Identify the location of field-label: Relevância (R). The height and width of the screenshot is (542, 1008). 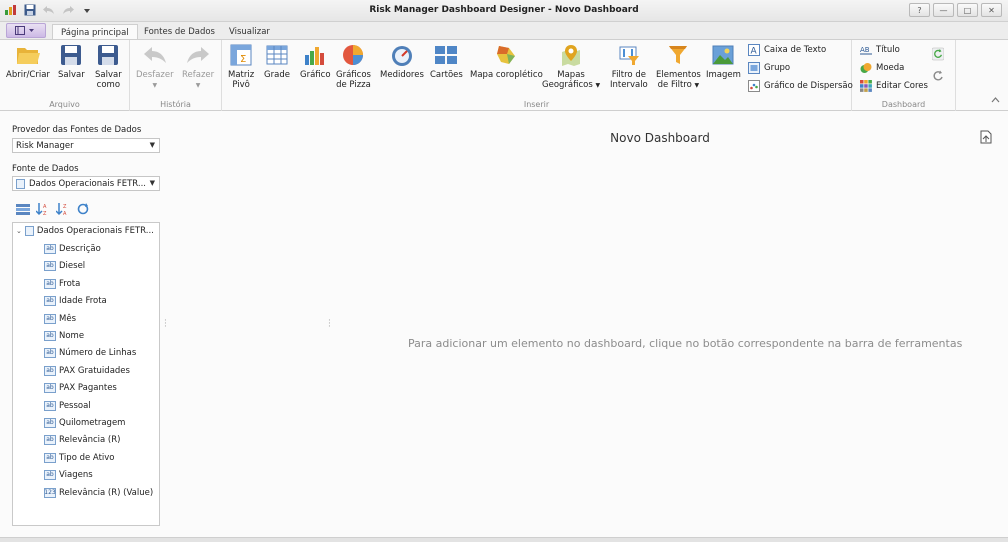
(90, 440).